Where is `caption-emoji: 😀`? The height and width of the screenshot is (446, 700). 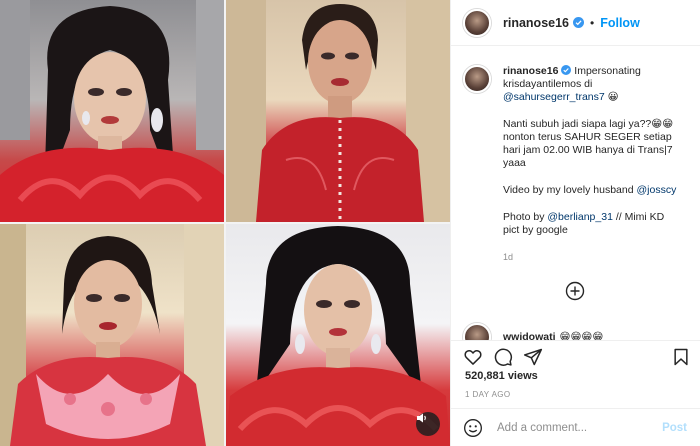 caption-emoji: 😀 is located at coordinates (613, 97).